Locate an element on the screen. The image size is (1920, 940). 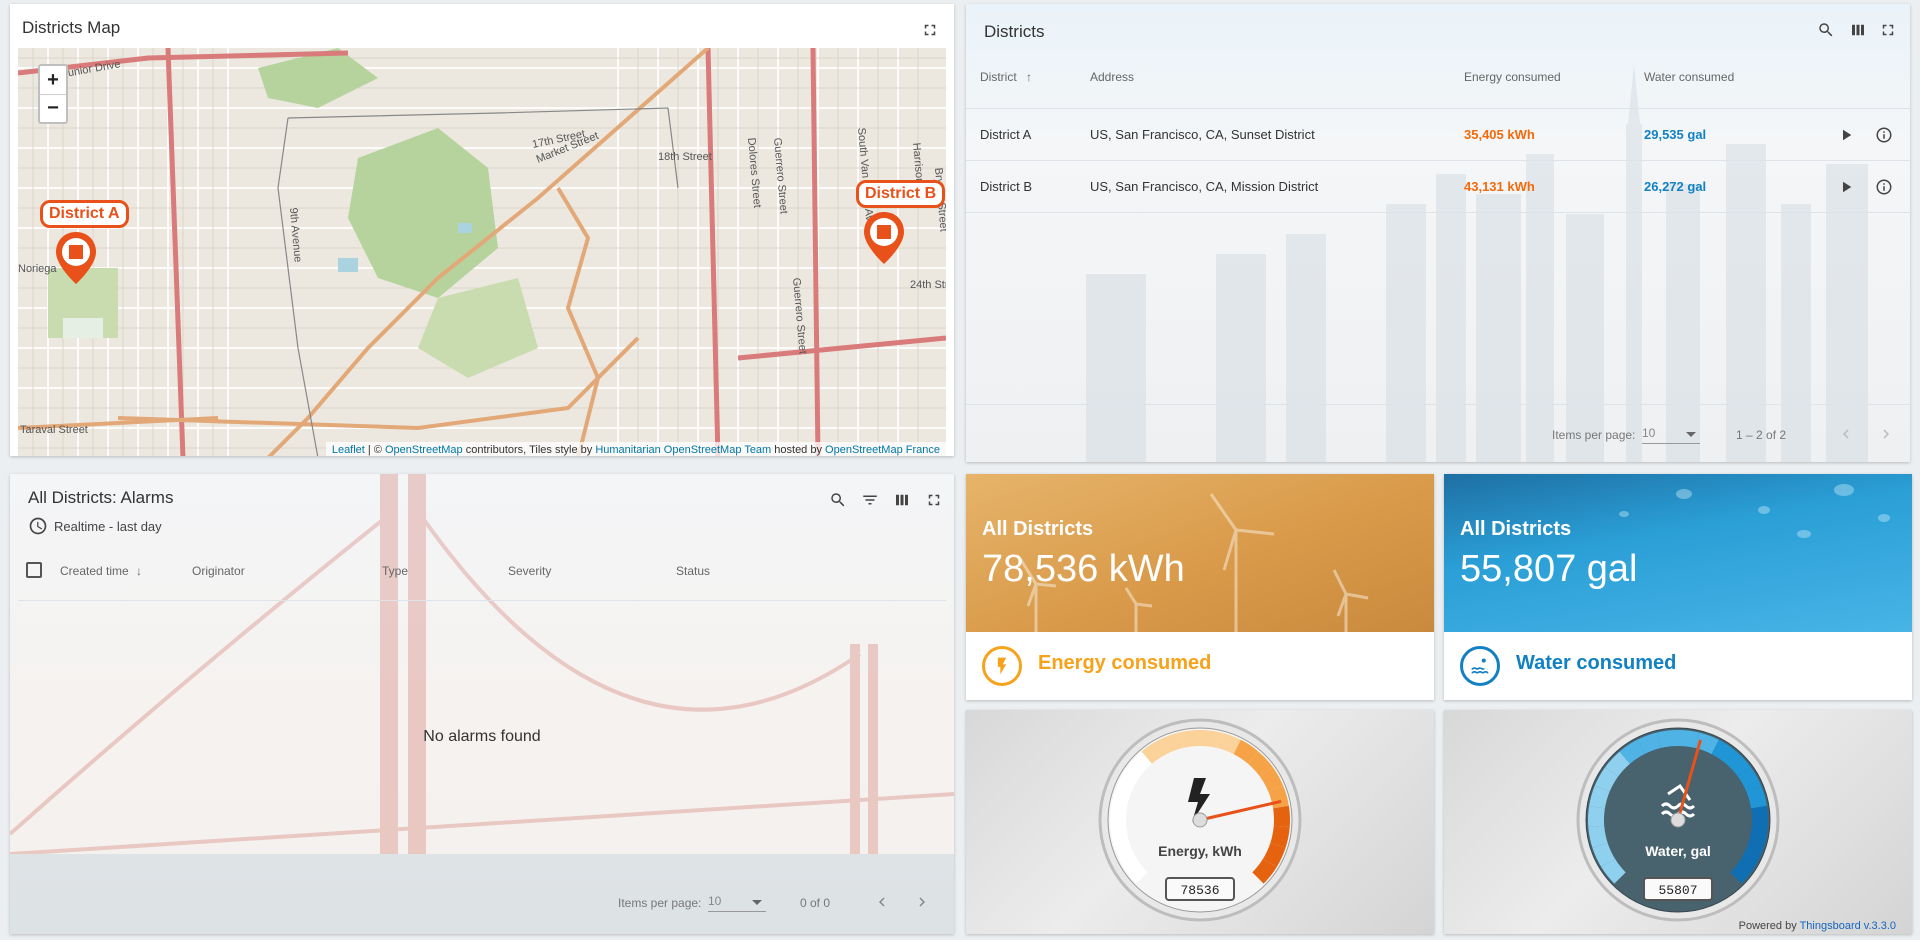
leaflet-link: Leaflet is located at coordinates (348, 450).